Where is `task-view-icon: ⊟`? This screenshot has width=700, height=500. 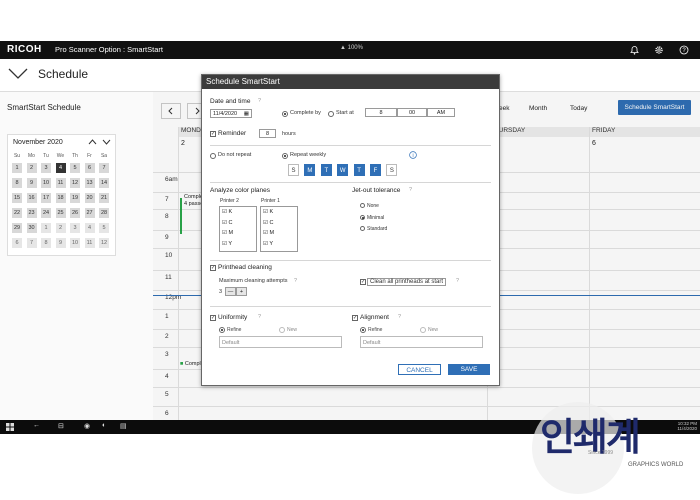
task-view-icon: ⊟ is located at coordinates (61, 426).